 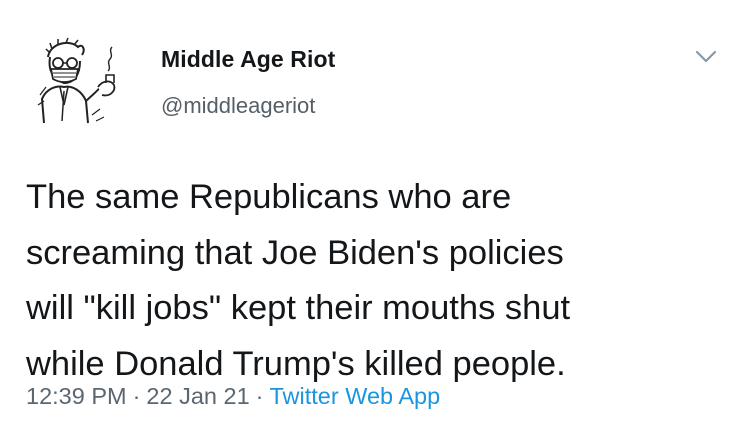 I want to click on tweet-time: 12:39 PM, so click(x=76, y=396).